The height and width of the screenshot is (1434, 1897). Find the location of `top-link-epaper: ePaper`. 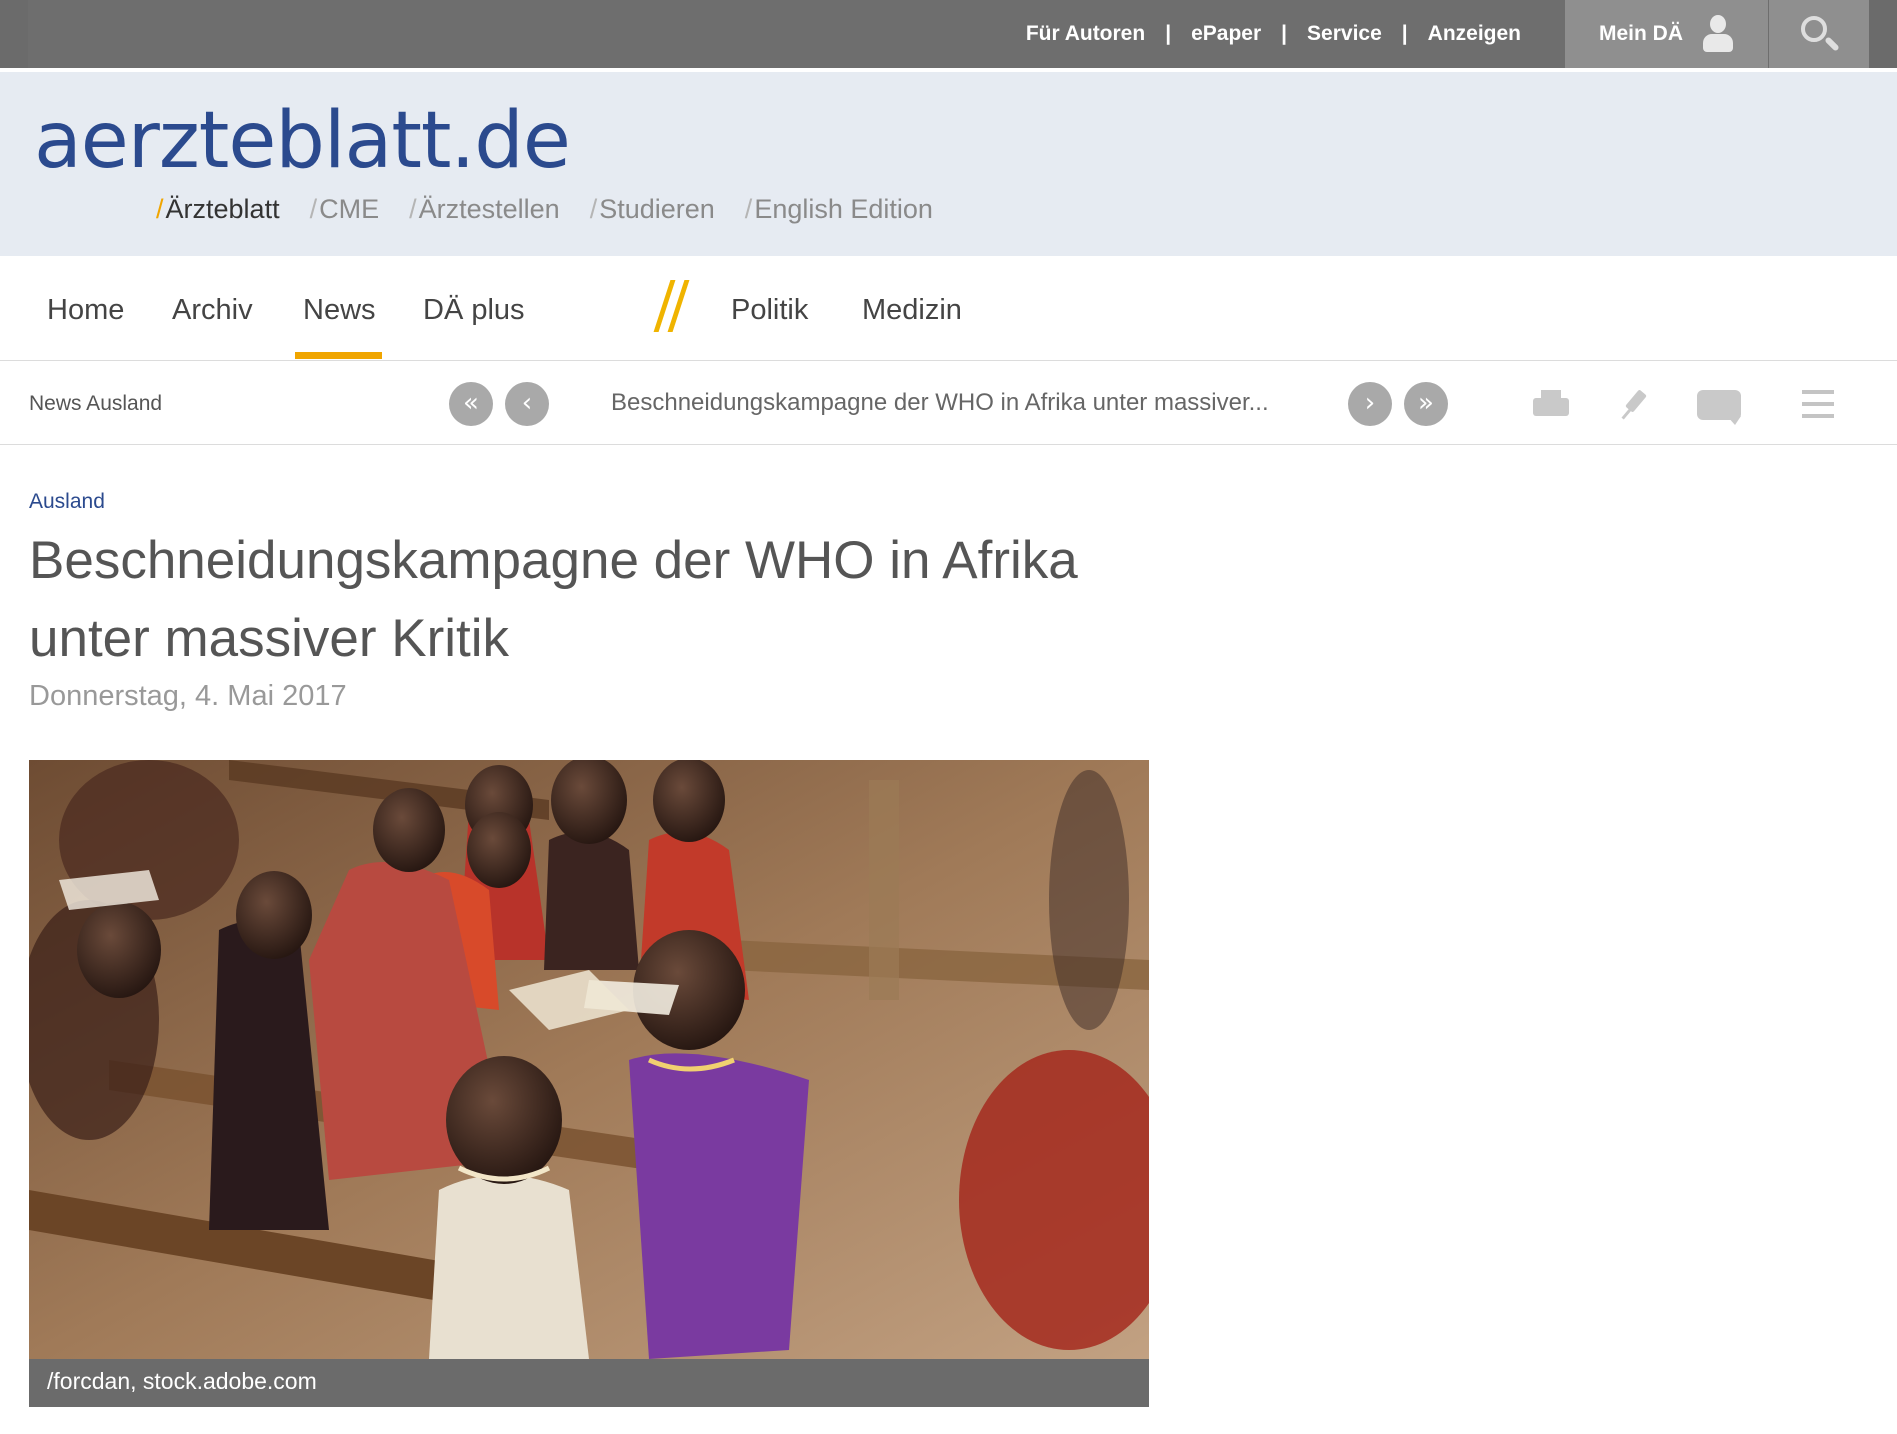

top-link-epaper: ePaper is located at coordinates (1226, 34).